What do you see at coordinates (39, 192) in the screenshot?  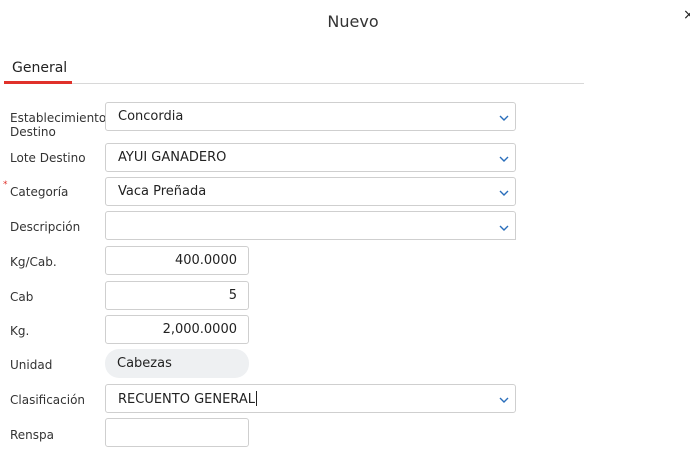 I see `categoria-label: Categoría` at bounding box center [39, 192].